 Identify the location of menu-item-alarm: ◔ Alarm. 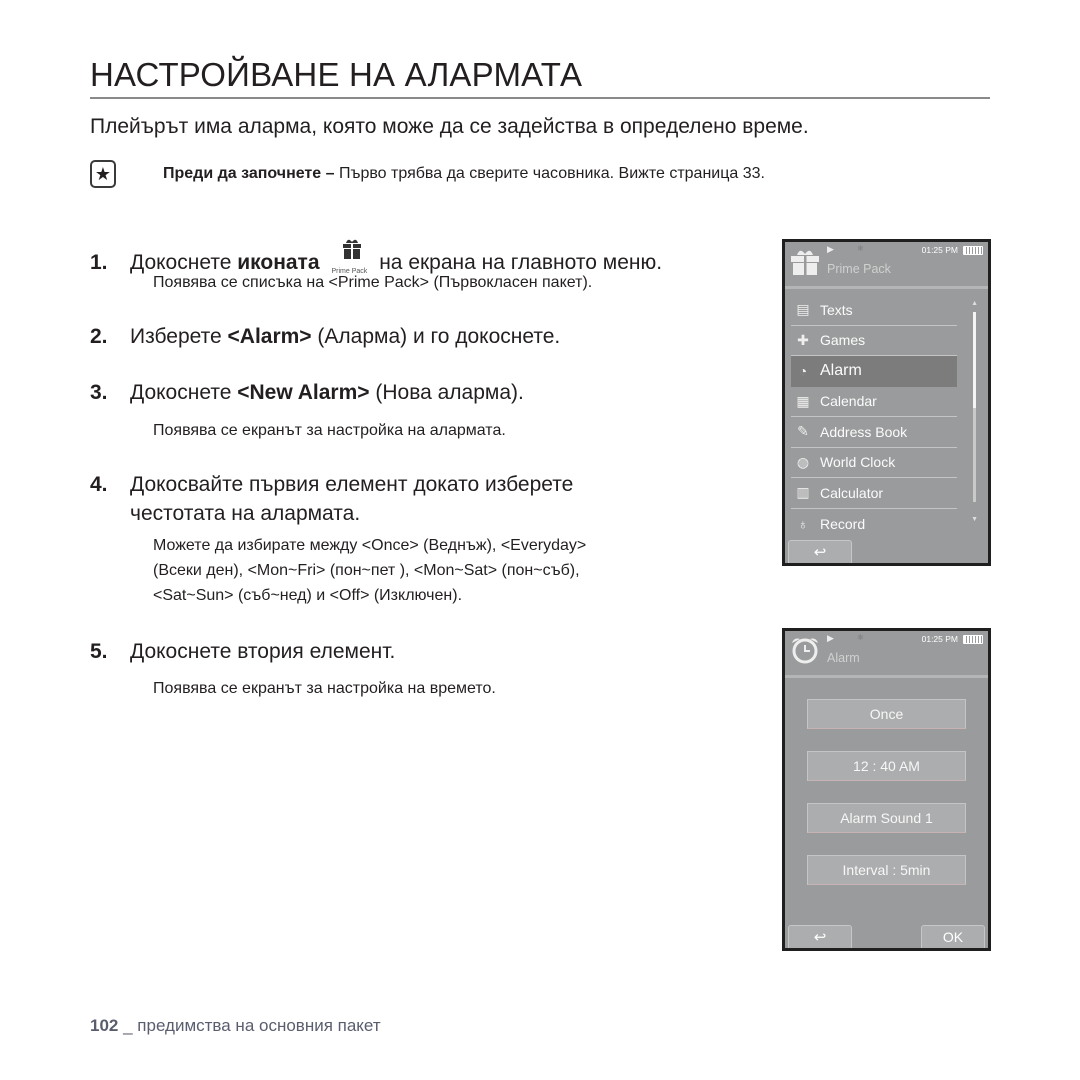
(874, 371).